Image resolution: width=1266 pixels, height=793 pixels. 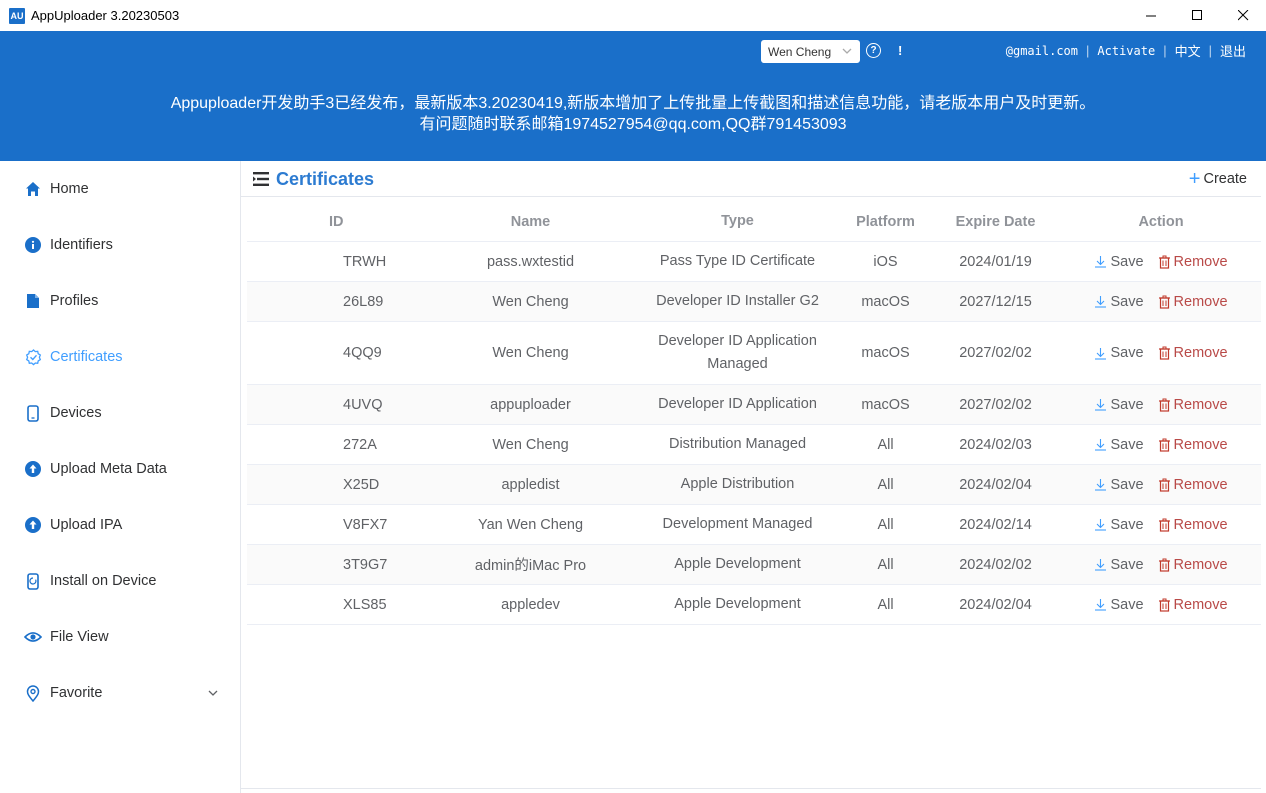 I want to click on eye-icon, so click(x=33, y=637).